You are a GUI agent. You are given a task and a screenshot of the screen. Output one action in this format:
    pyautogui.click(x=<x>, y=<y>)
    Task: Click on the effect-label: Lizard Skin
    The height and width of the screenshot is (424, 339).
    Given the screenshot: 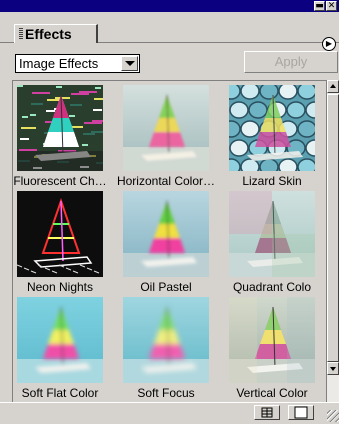 What is the action you would take?
    pyautogui.click(x=272, y=181)
    